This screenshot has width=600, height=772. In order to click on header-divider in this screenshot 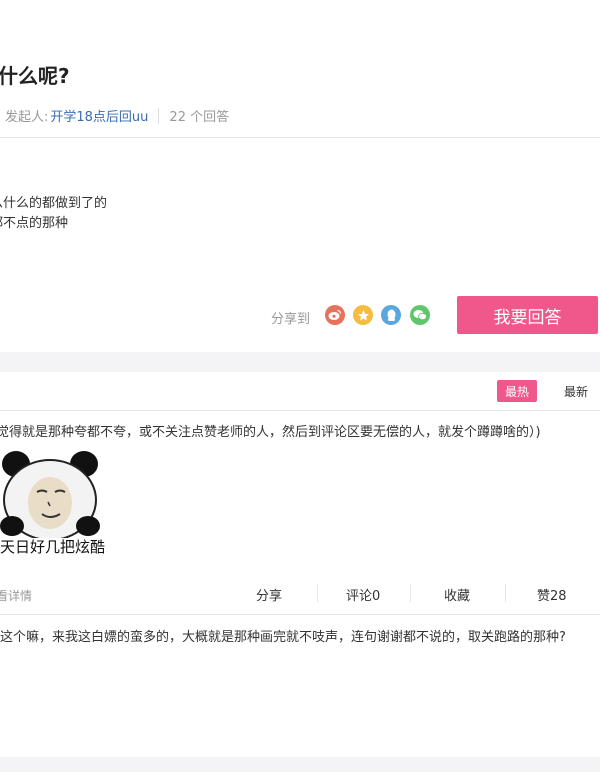, I will do `click(300, 137)`.